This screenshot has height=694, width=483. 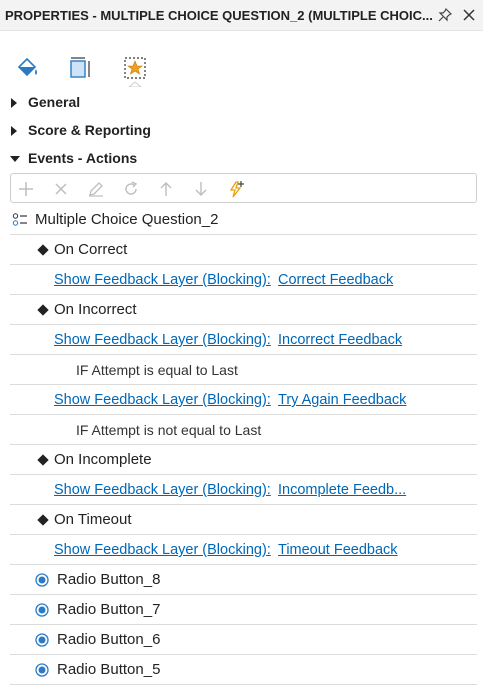 I want to click on active-tab-indicator, so click(x=135, y=84).